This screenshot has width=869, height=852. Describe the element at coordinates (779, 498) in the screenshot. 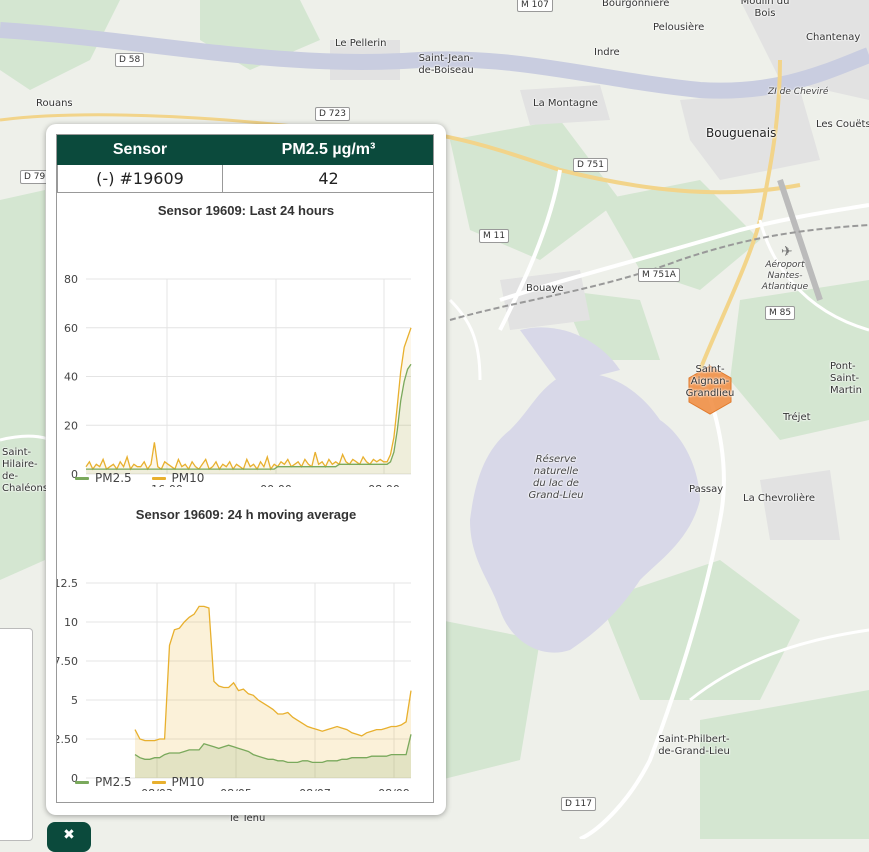

I see `place-label: La Chevrolière` at that location.